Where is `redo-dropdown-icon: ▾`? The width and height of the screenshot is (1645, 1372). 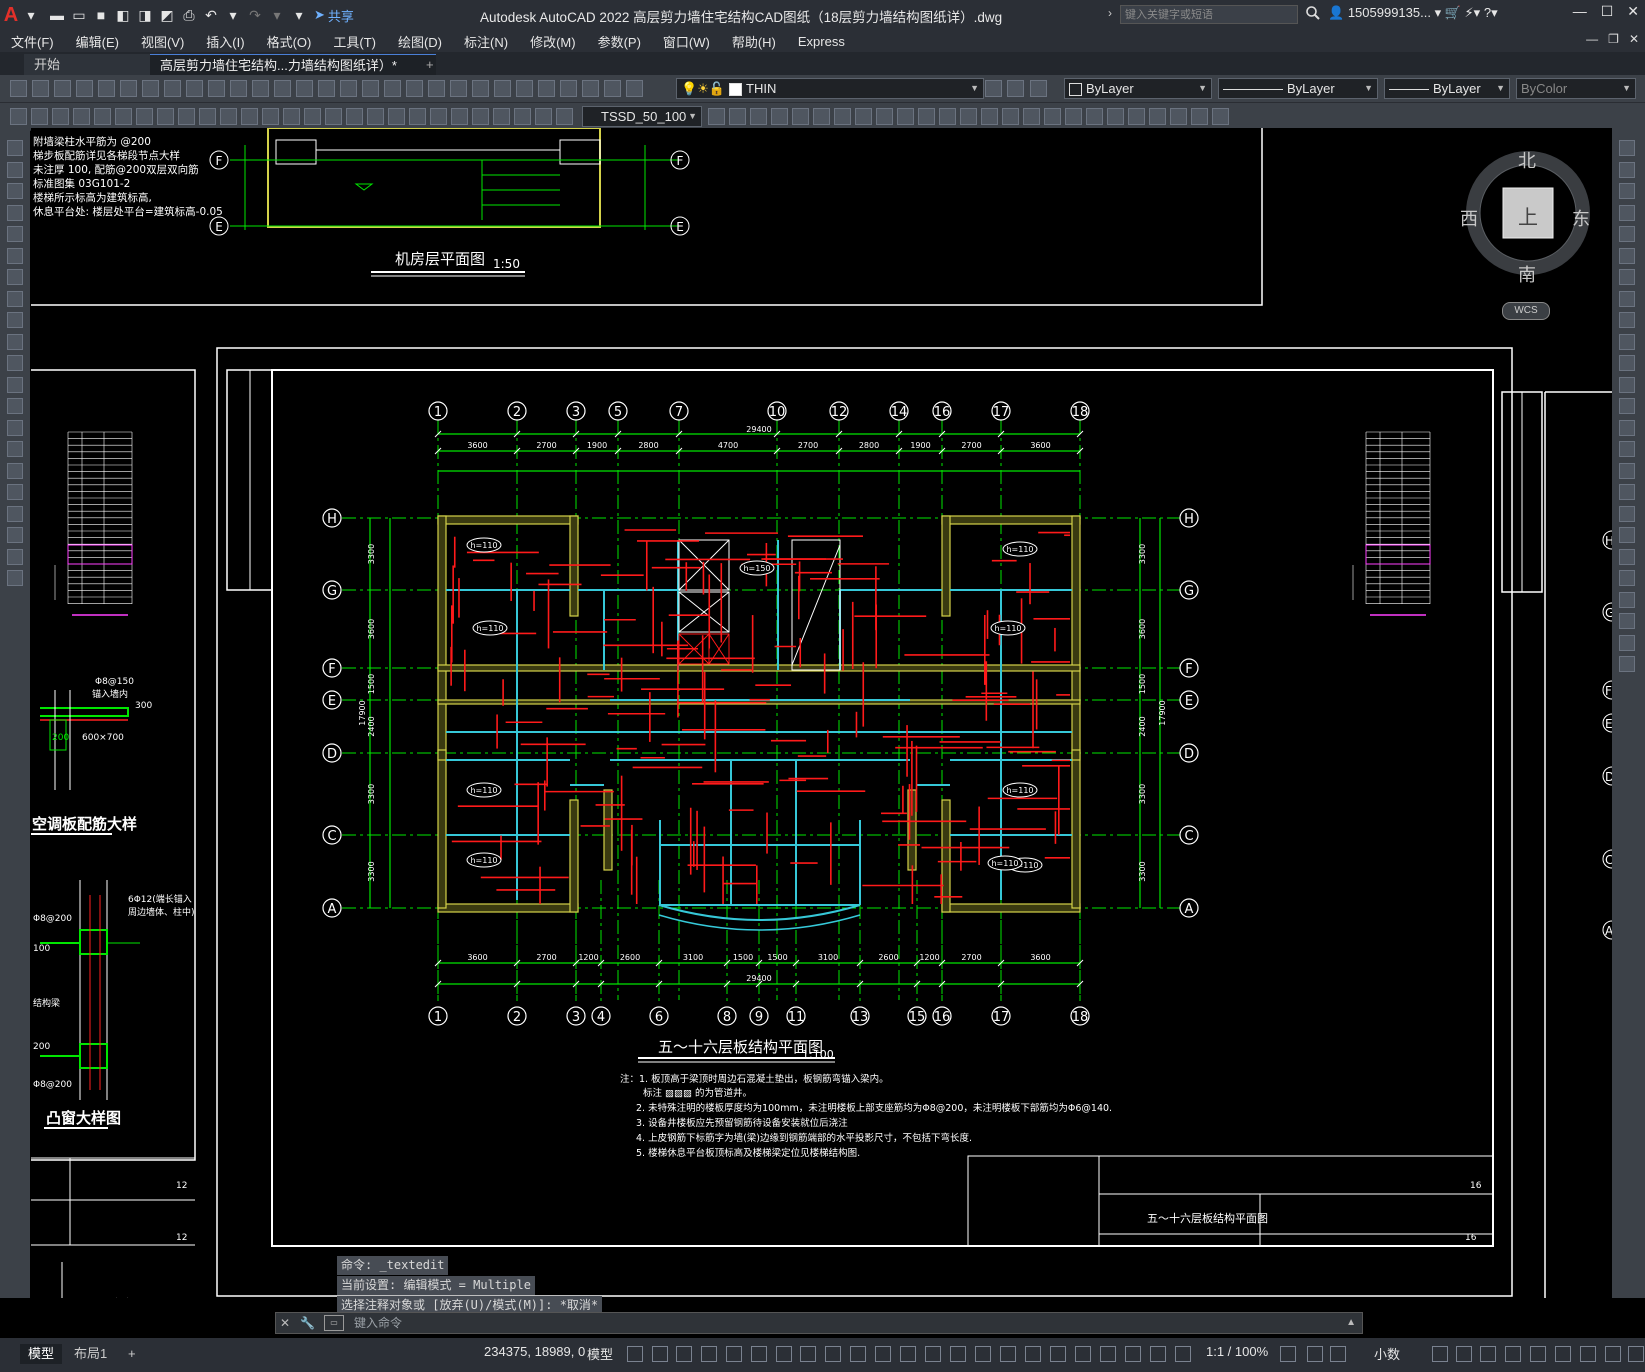 redo-dropdown-icon: ▾ is located at coordinates (277, 15).